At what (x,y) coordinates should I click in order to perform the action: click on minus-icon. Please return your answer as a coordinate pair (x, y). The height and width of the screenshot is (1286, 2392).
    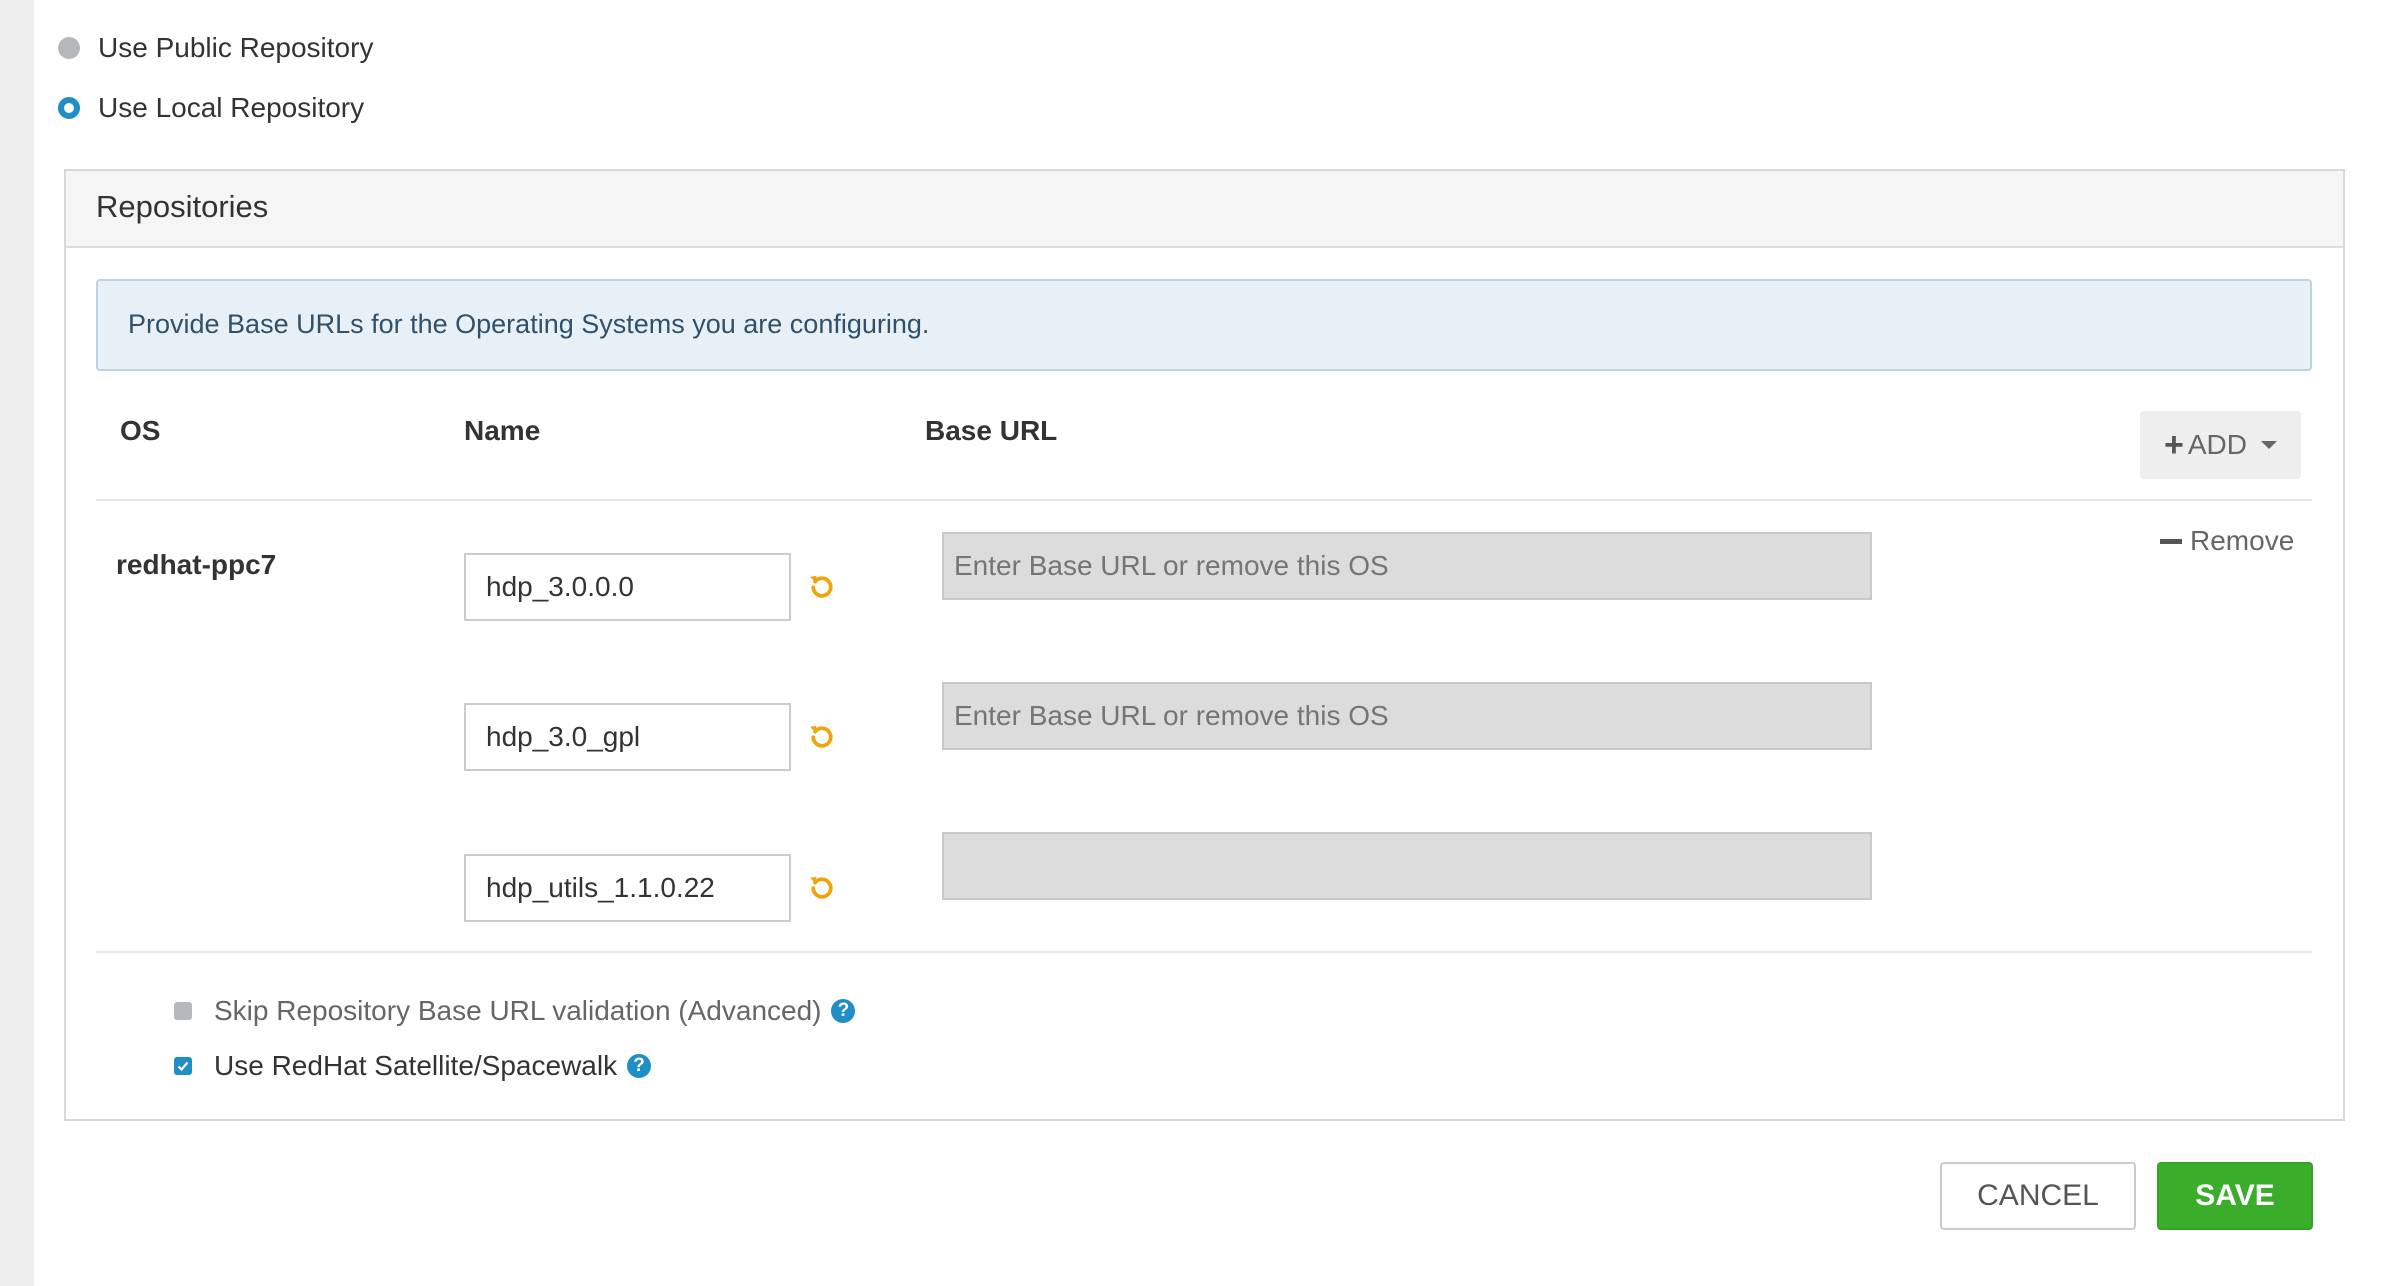
    Looking at the image, I should click on (2171, 541).